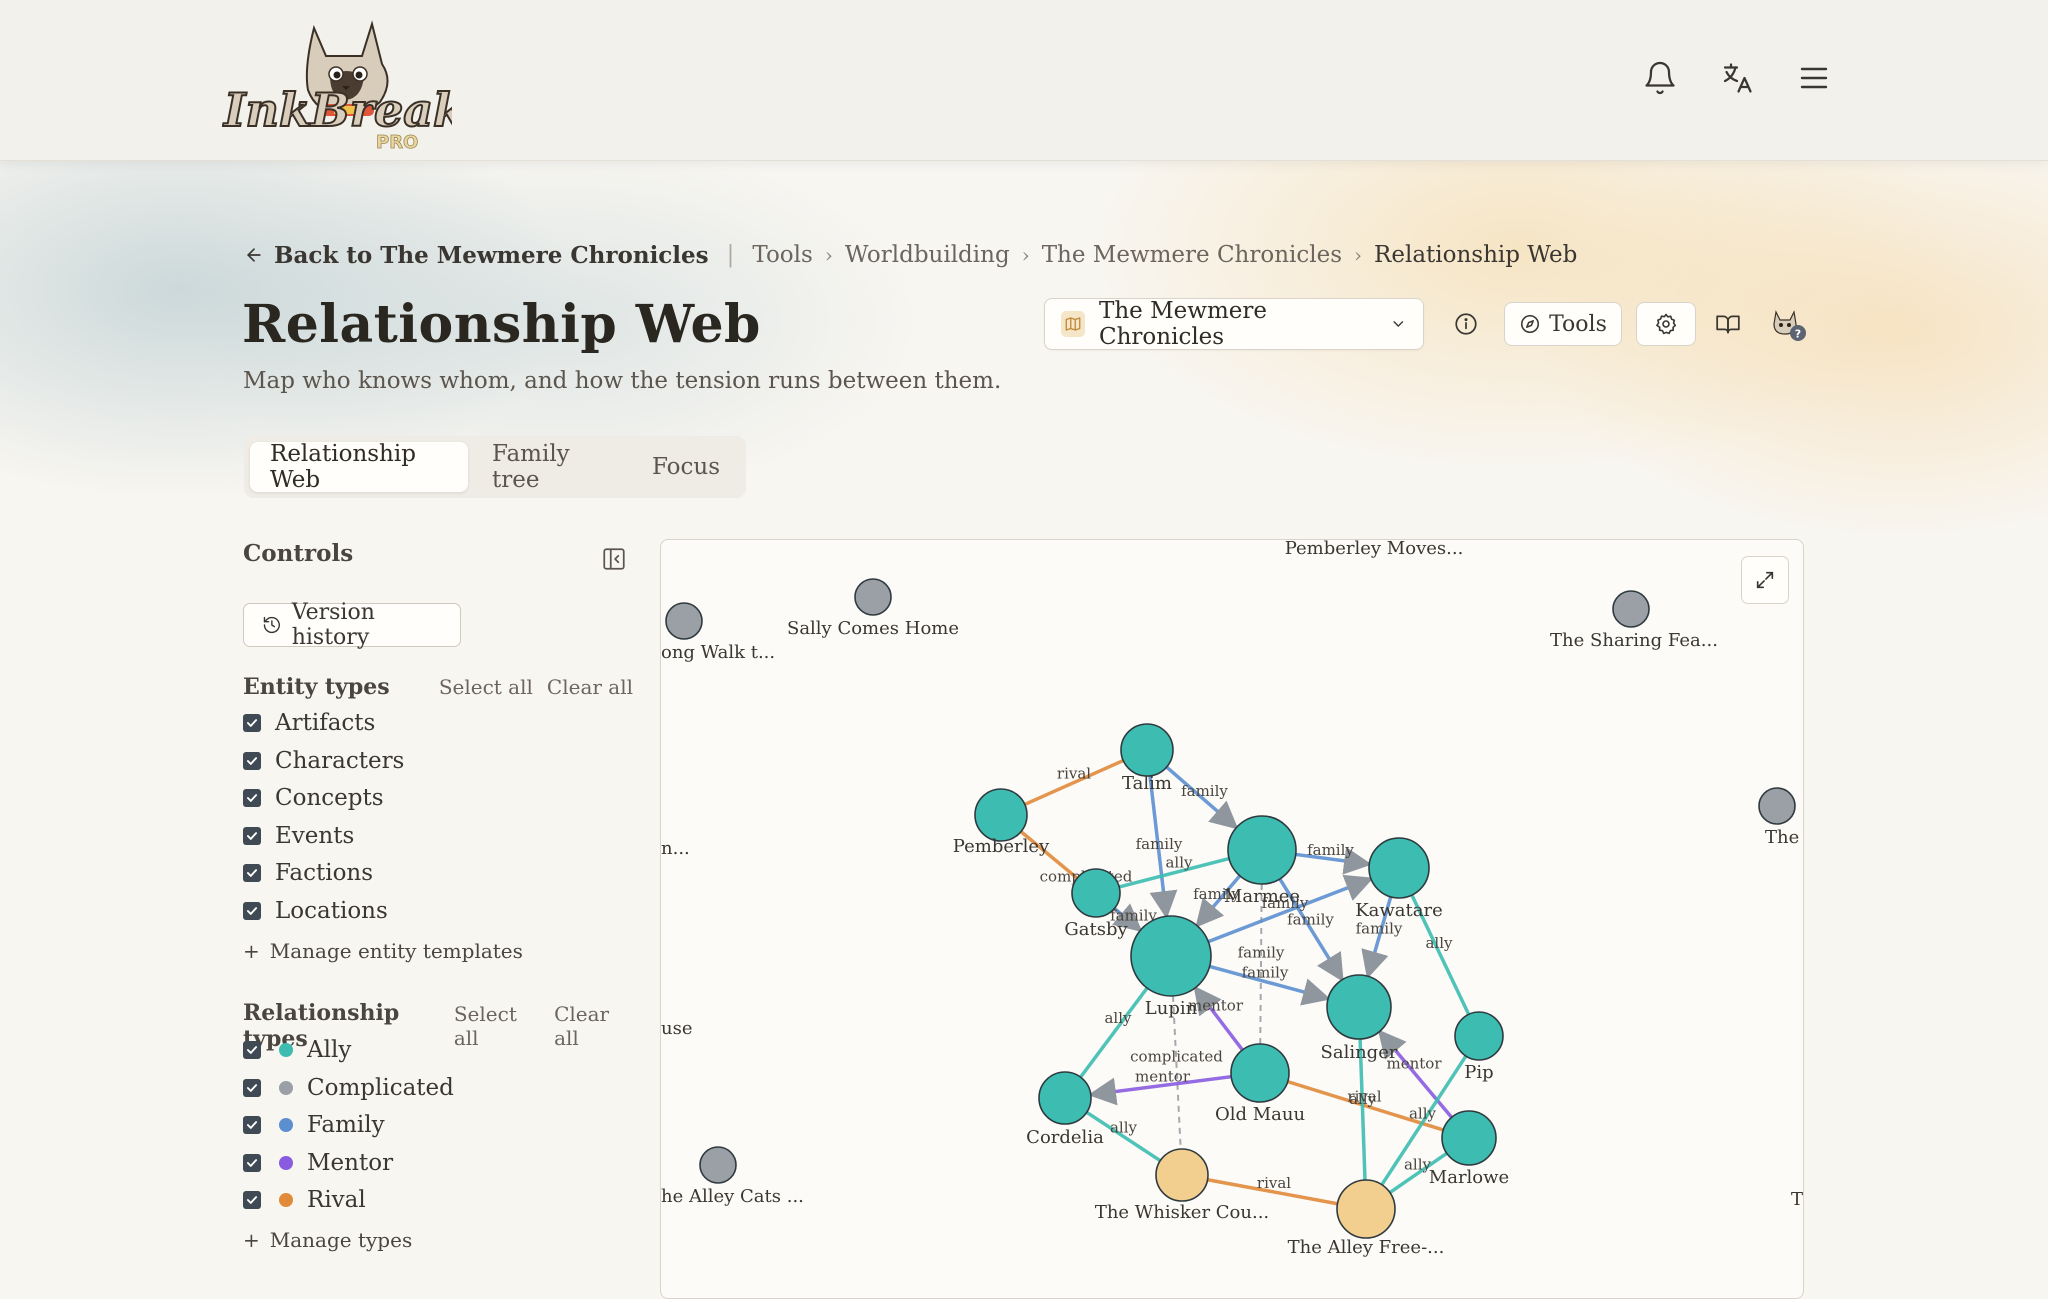 Image resolution: width=2048 pixels, height=1299 pixels. Describe the element at coordinates (298, 836) in the screenshot. I see `entity-type-checkbox: Events` at that location.